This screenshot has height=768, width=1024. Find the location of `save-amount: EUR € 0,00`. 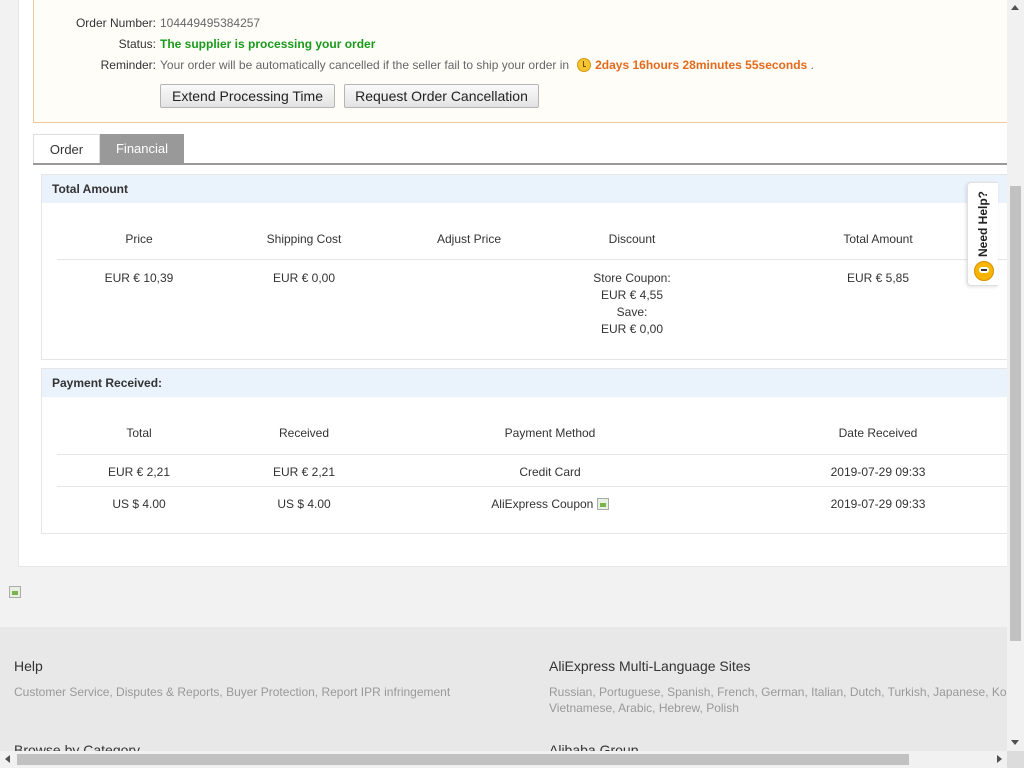

save-amount: EUR € 0,00 is located at coordinates (632, 329).